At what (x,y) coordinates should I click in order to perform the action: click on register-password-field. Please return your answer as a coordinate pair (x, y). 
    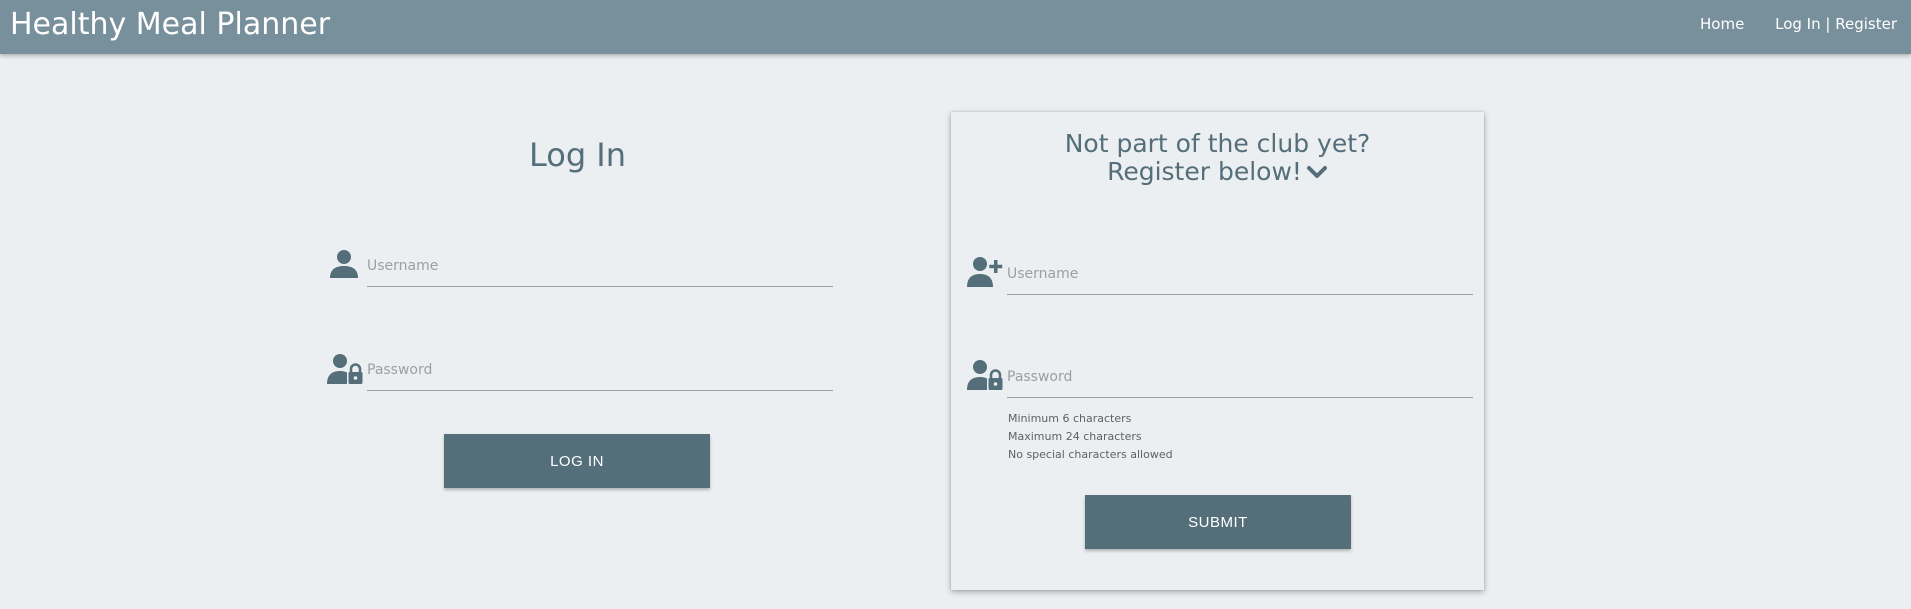
    Looking at the image, I should click on (1221, 377).